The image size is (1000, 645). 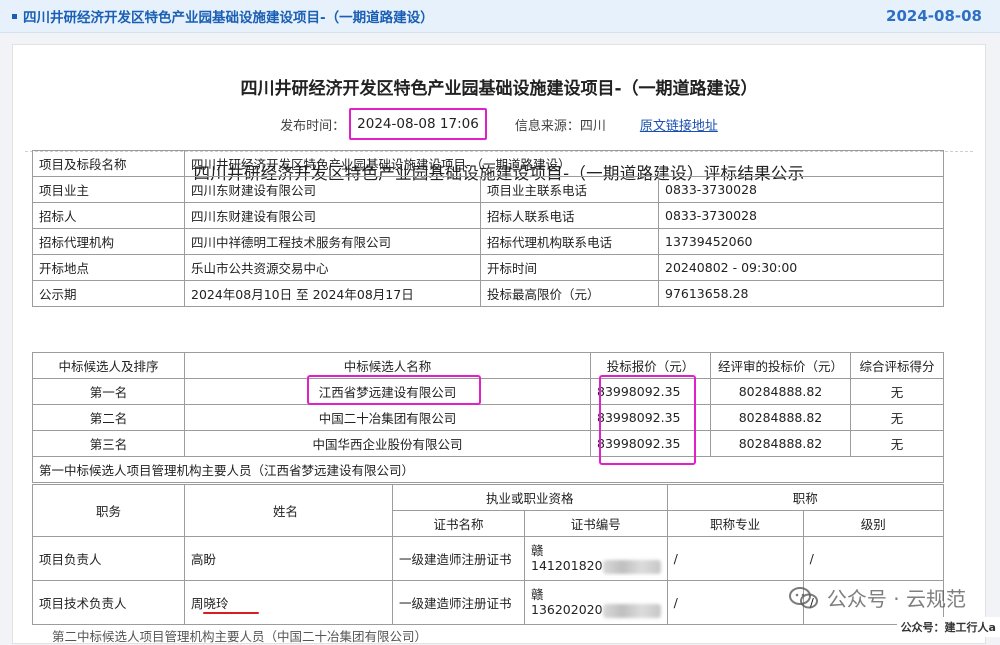 What do you see at coordinates (332, 215) in the screenshot?
I see `tenderer: 四川东财建设有限公司` at bounding box center [332, 215].